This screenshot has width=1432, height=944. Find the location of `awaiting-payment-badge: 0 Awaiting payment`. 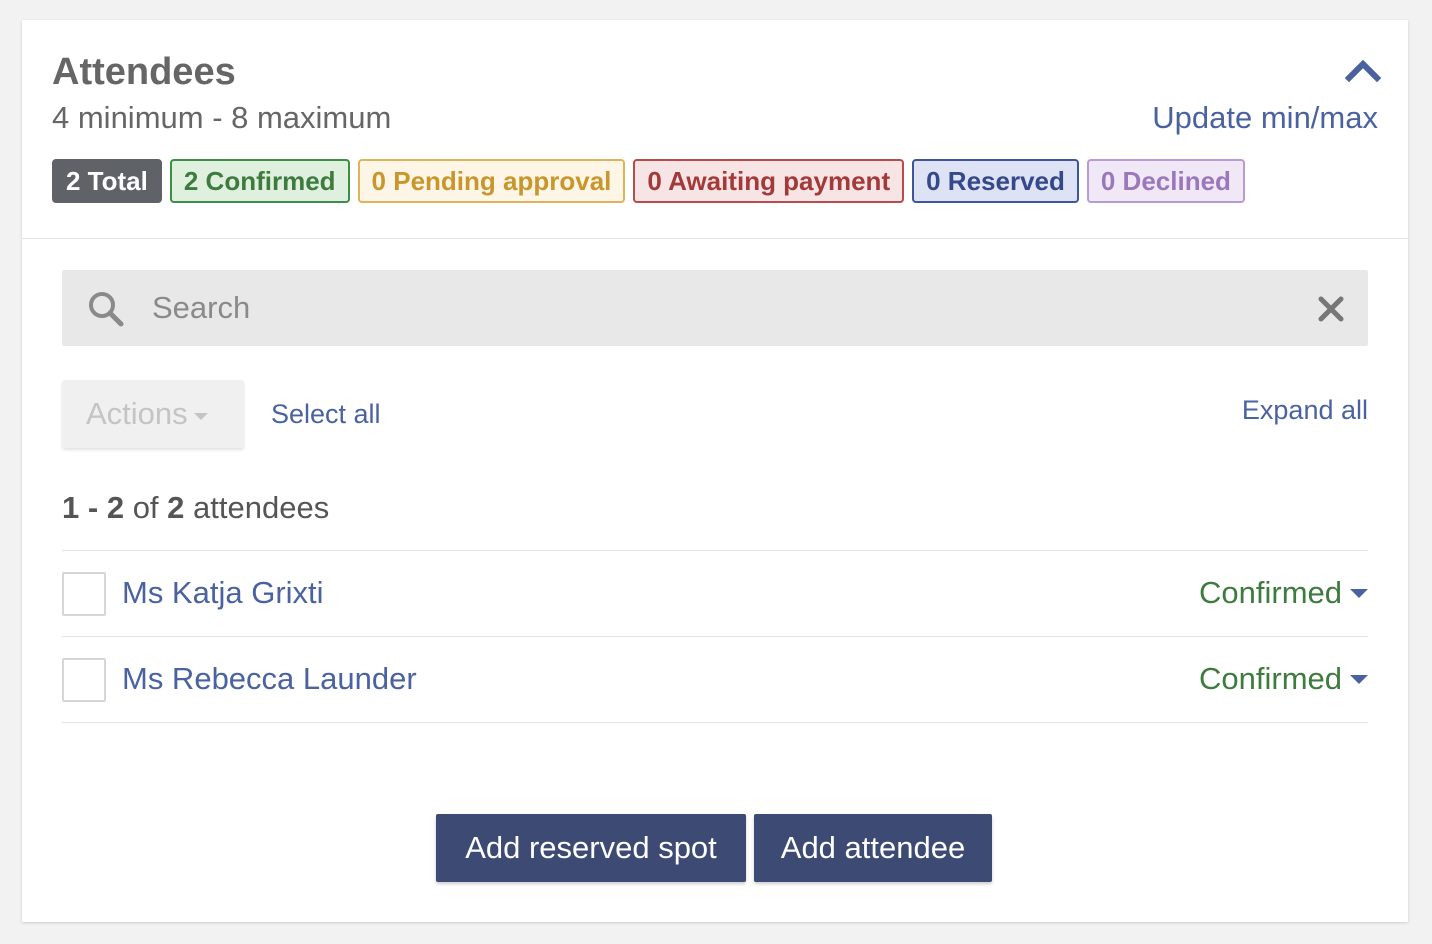

awaiting-payment-badge: 0 Awaiting payment is located at coordinates (769, 181).